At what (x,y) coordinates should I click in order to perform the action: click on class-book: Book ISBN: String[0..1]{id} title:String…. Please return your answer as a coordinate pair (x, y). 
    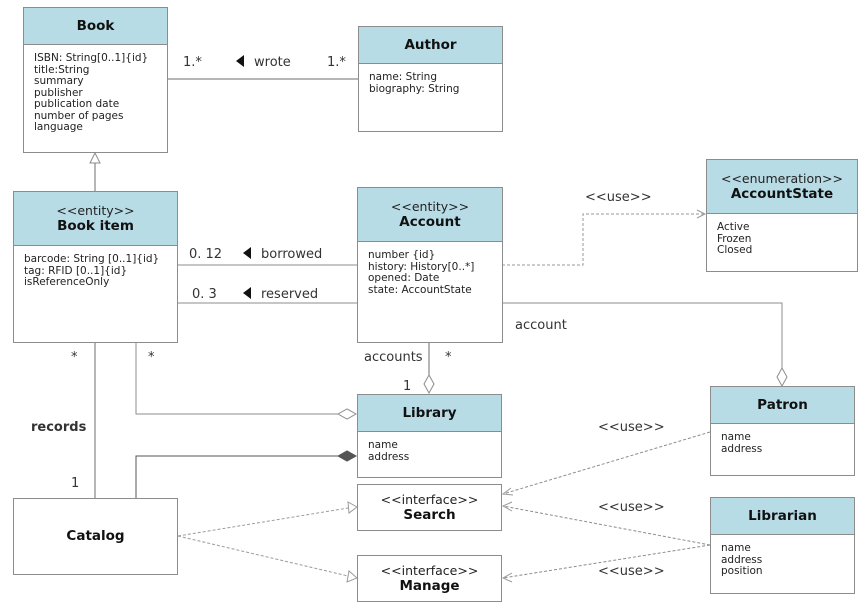
    Looking at the image, I should click on (95, 80).